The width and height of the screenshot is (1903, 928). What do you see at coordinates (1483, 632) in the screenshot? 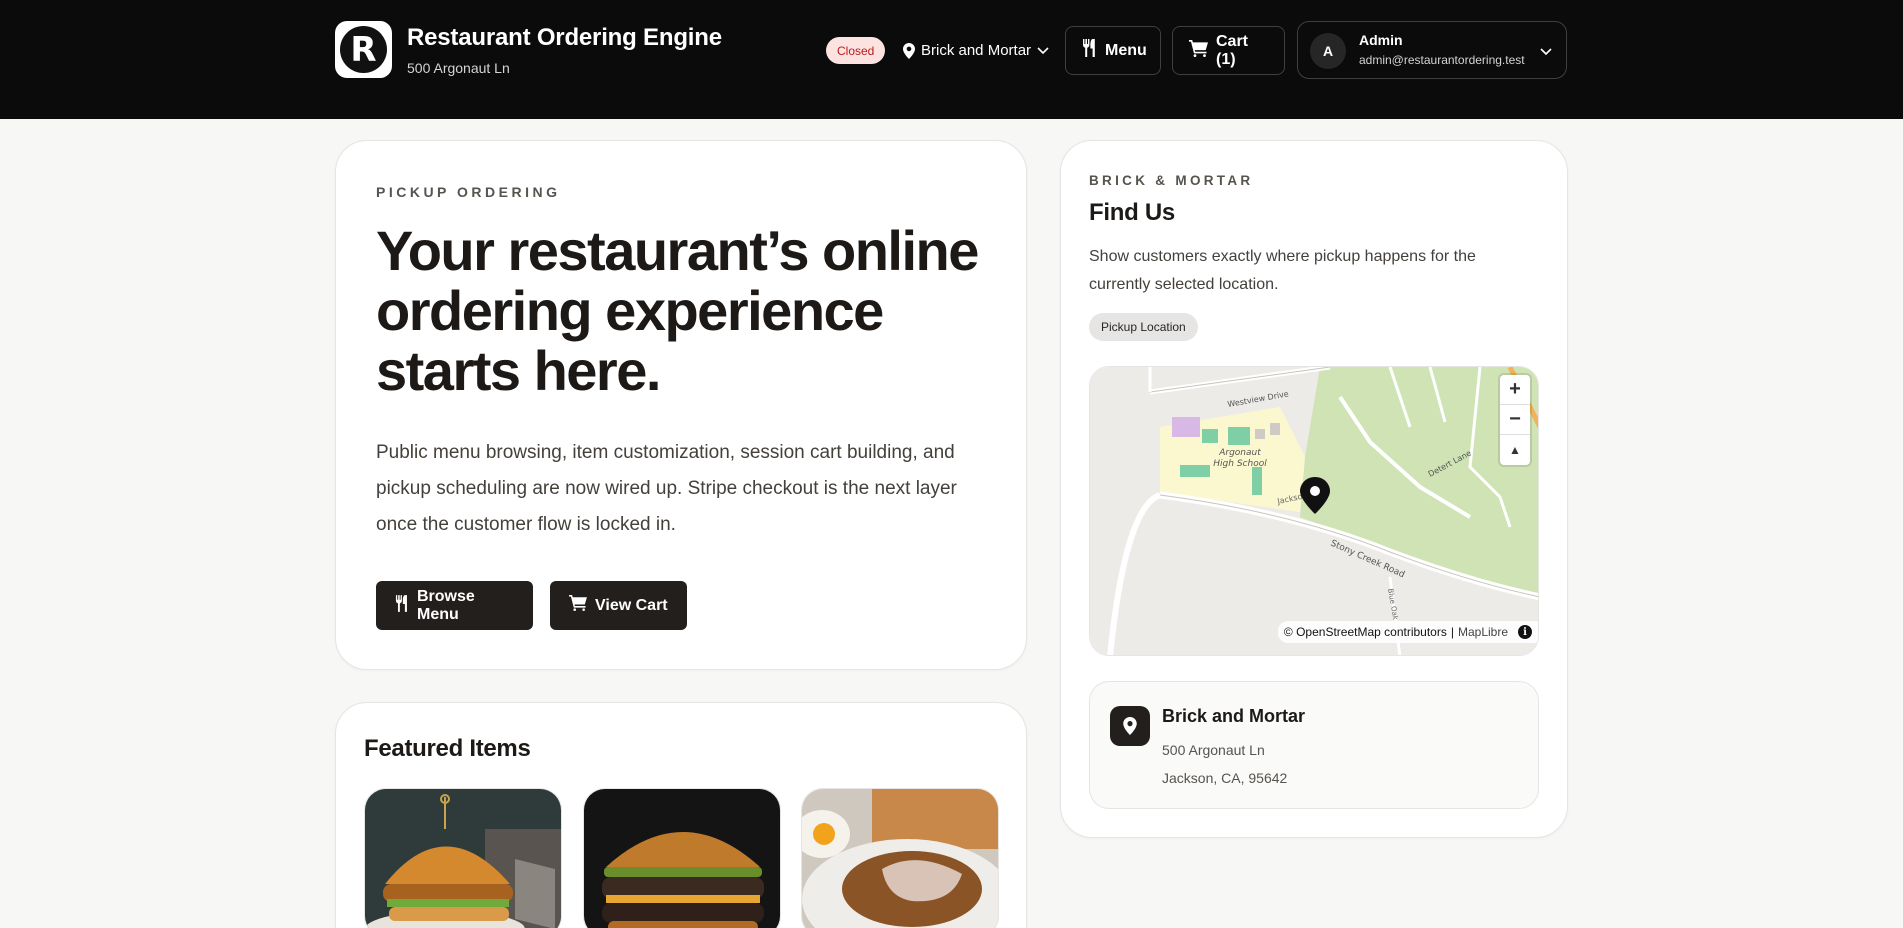
I see `maplibre-link: MapLibre` at bounding box center [1483, 632].